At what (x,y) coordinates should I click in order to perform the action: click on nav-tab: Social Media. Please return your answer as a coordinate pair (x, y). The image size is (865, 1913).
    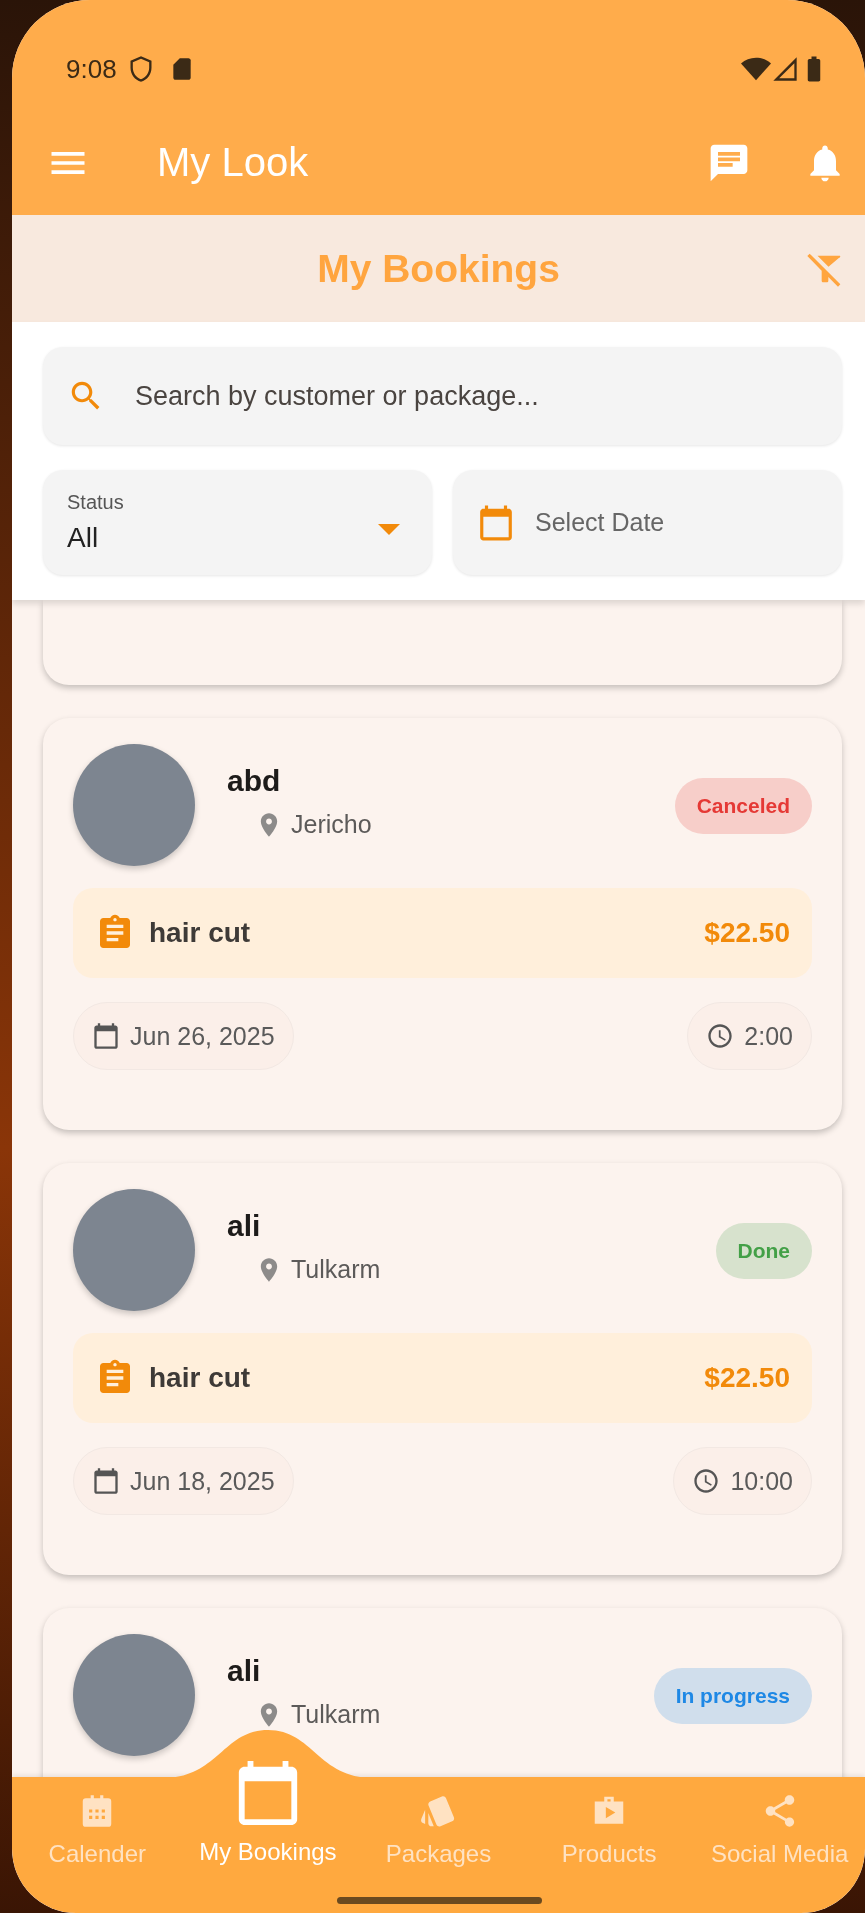
    Looking at the image, I should click on (779, 1845).